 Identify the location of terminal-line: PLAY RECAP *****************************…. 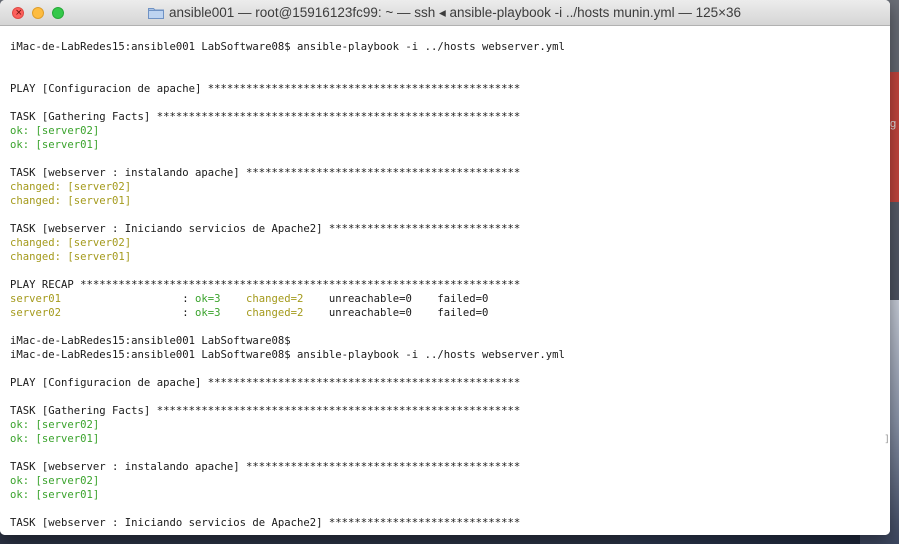
(450, 285).